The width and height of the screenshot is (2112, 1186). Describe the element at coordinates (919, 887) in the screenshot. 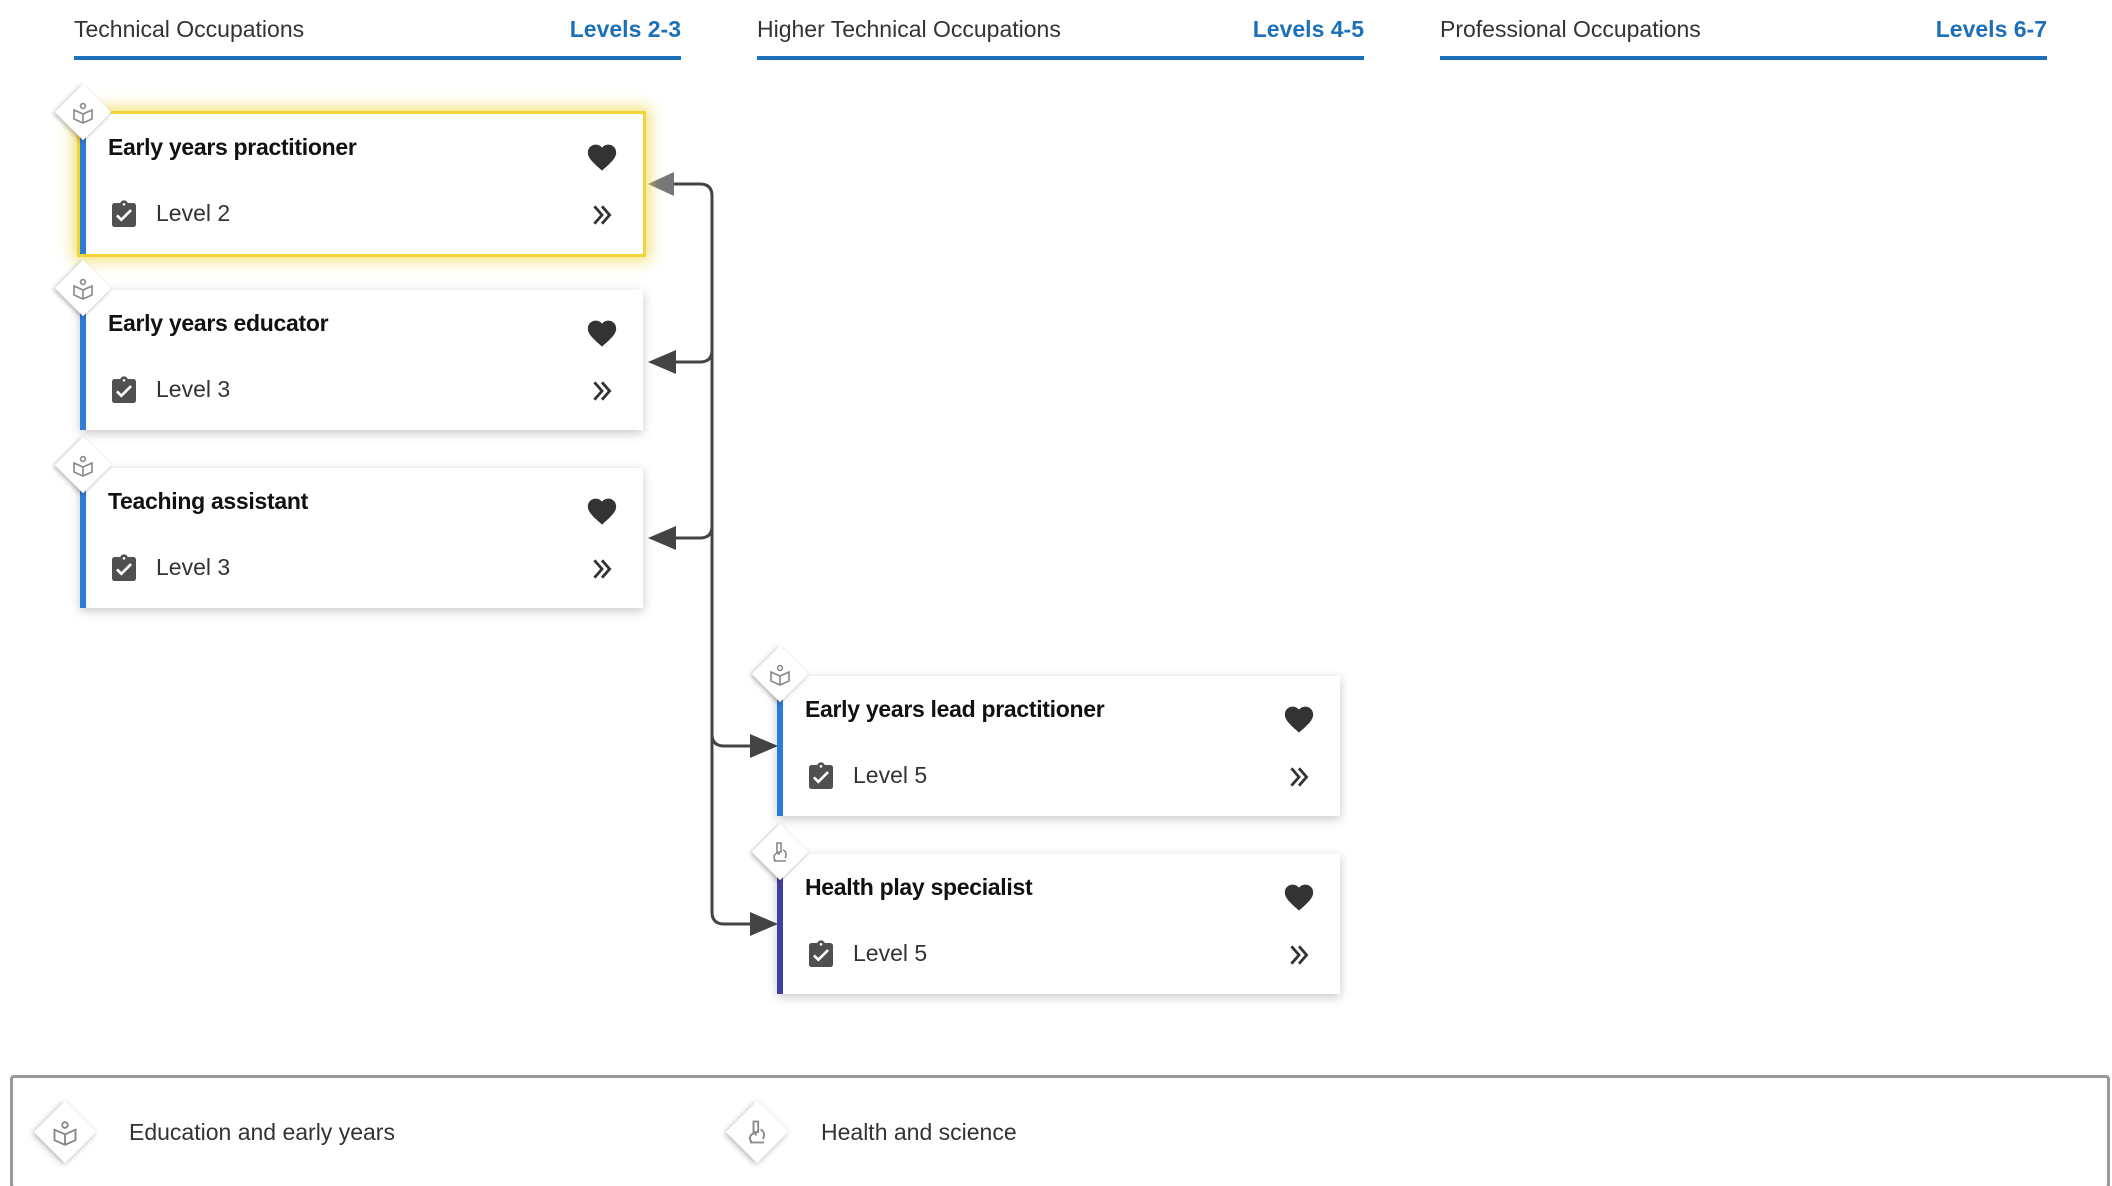

I see `occupation-title: Health play specialist` at that location.